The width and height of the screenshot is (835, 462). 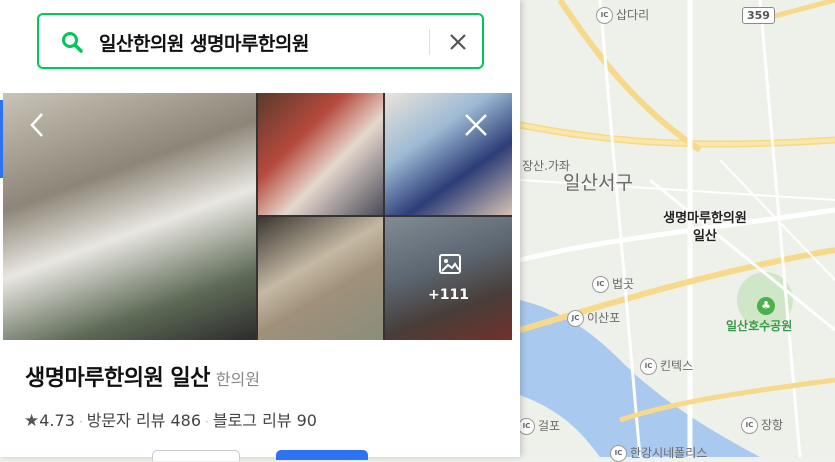 What do you see at coordinates (322, 455) in the screenshot?
I see `primary-action-button` at bounding box center [322, 455].